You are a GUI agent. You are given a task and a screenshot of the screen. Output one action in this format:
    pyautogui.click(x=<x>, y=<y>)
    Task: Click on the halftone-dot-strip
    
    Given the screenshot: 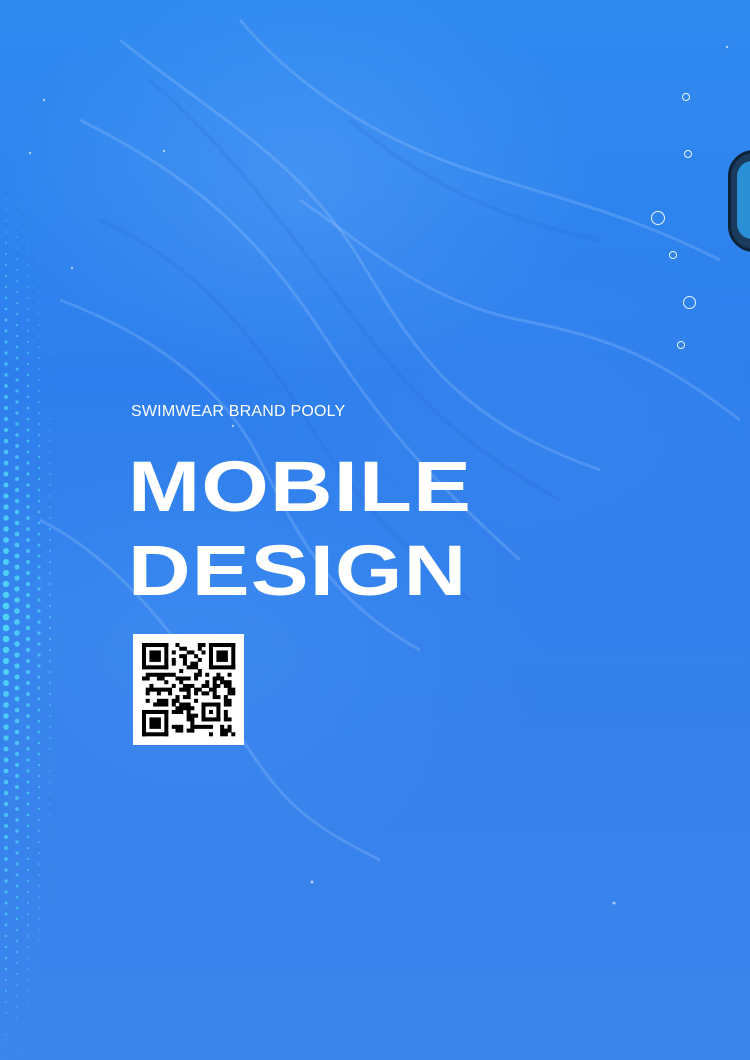 What is the action you would take?
    pyautogui.click(x=32, y=617)
    